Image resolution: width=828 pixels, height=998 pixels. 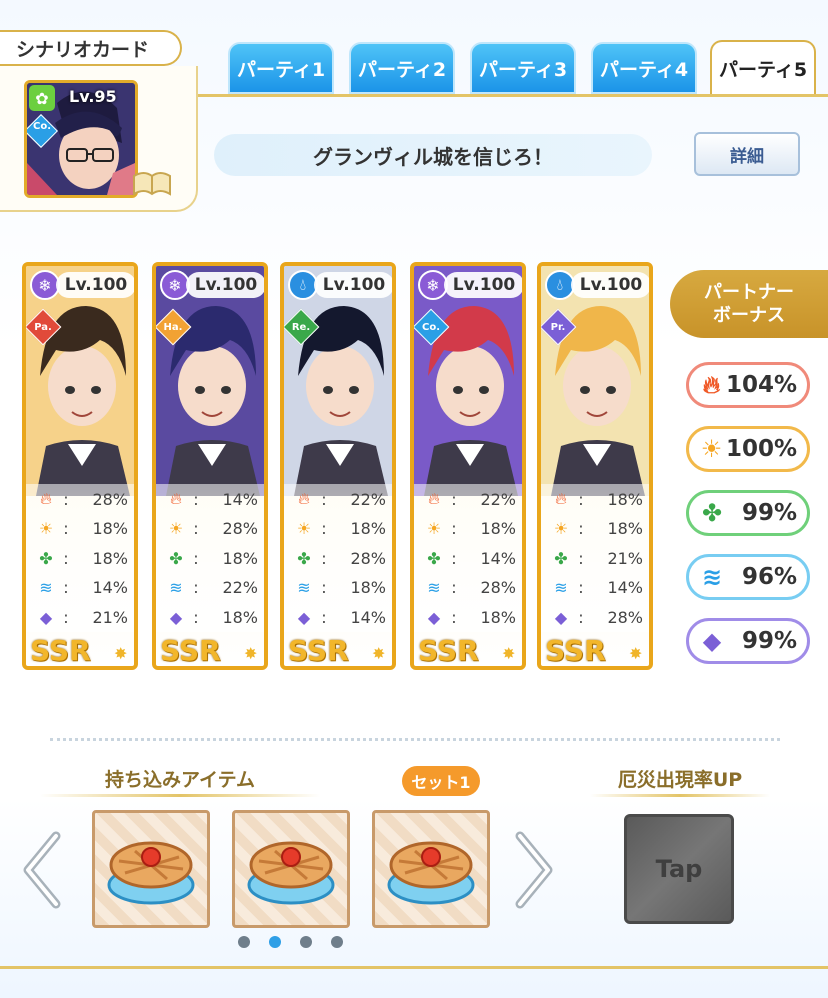 What do you see at coordinates (747, 154) in the screenshot?
I see `detail-button: 詳細` at bounding box center [747, 154].